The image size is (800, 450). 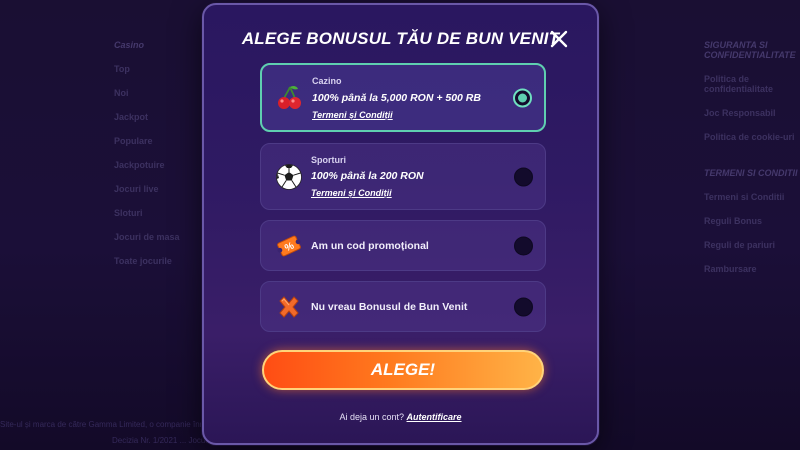 I want to click on footer-link: Reguli de pariuri, so click(x=740, y=245).